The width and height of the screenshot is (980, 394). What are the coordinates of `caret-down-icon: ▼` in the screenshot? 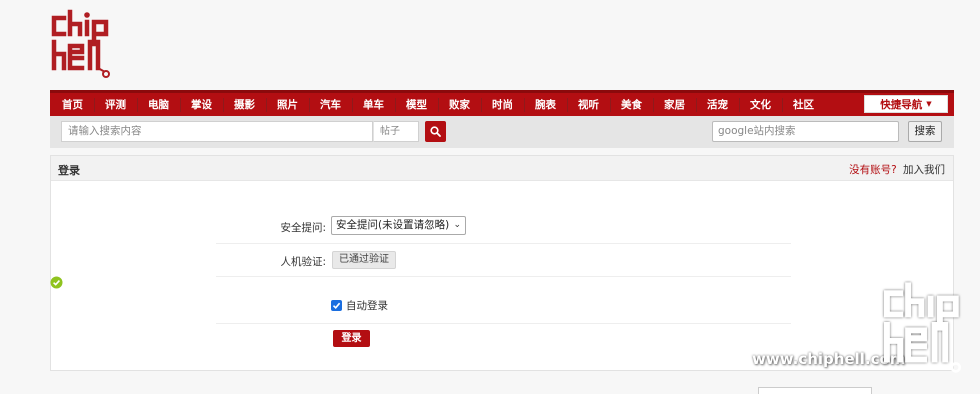 It's located at (929, 104).